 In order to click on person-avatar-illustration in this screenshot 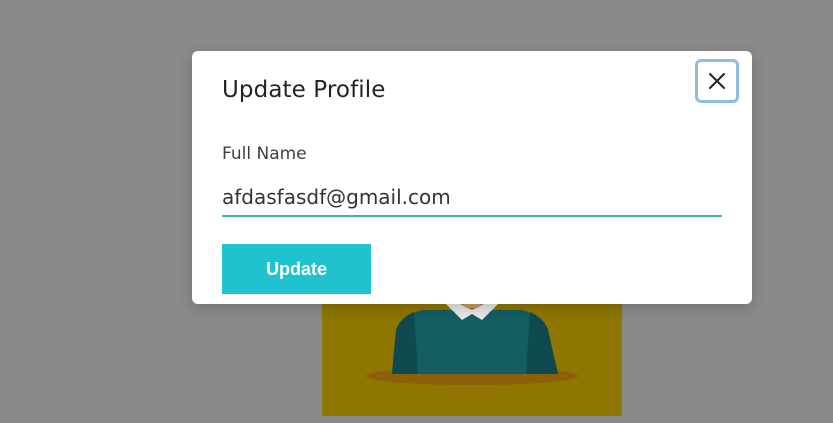, I will do `click(472, 341)`.